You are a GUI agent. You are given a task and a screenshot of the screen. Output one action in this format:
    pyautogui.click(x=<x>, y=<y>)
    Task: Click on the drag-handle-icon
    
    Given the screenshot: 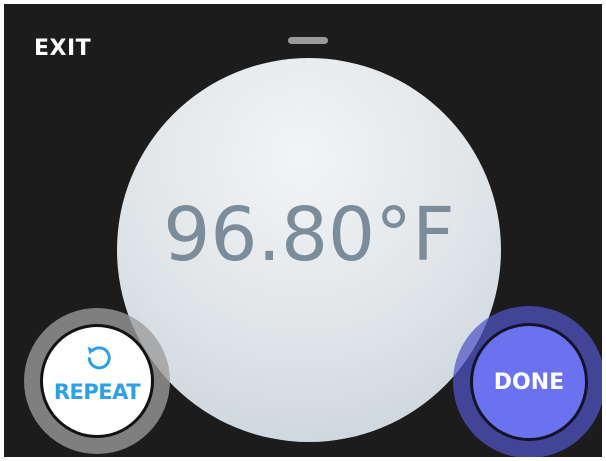 What is the action you would take?
    pyautogui.click(x=308, y=40)
    